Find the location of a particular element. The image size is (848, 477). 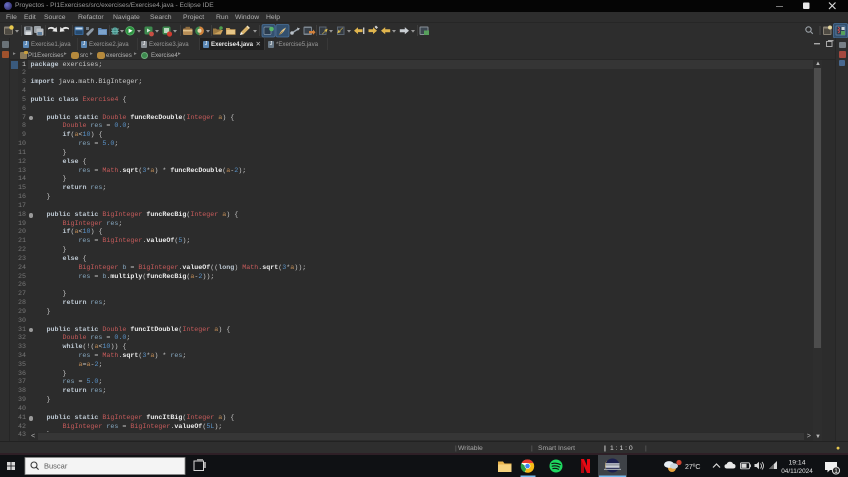

svg-text: 19:14 is located at coordinates (796, 463).